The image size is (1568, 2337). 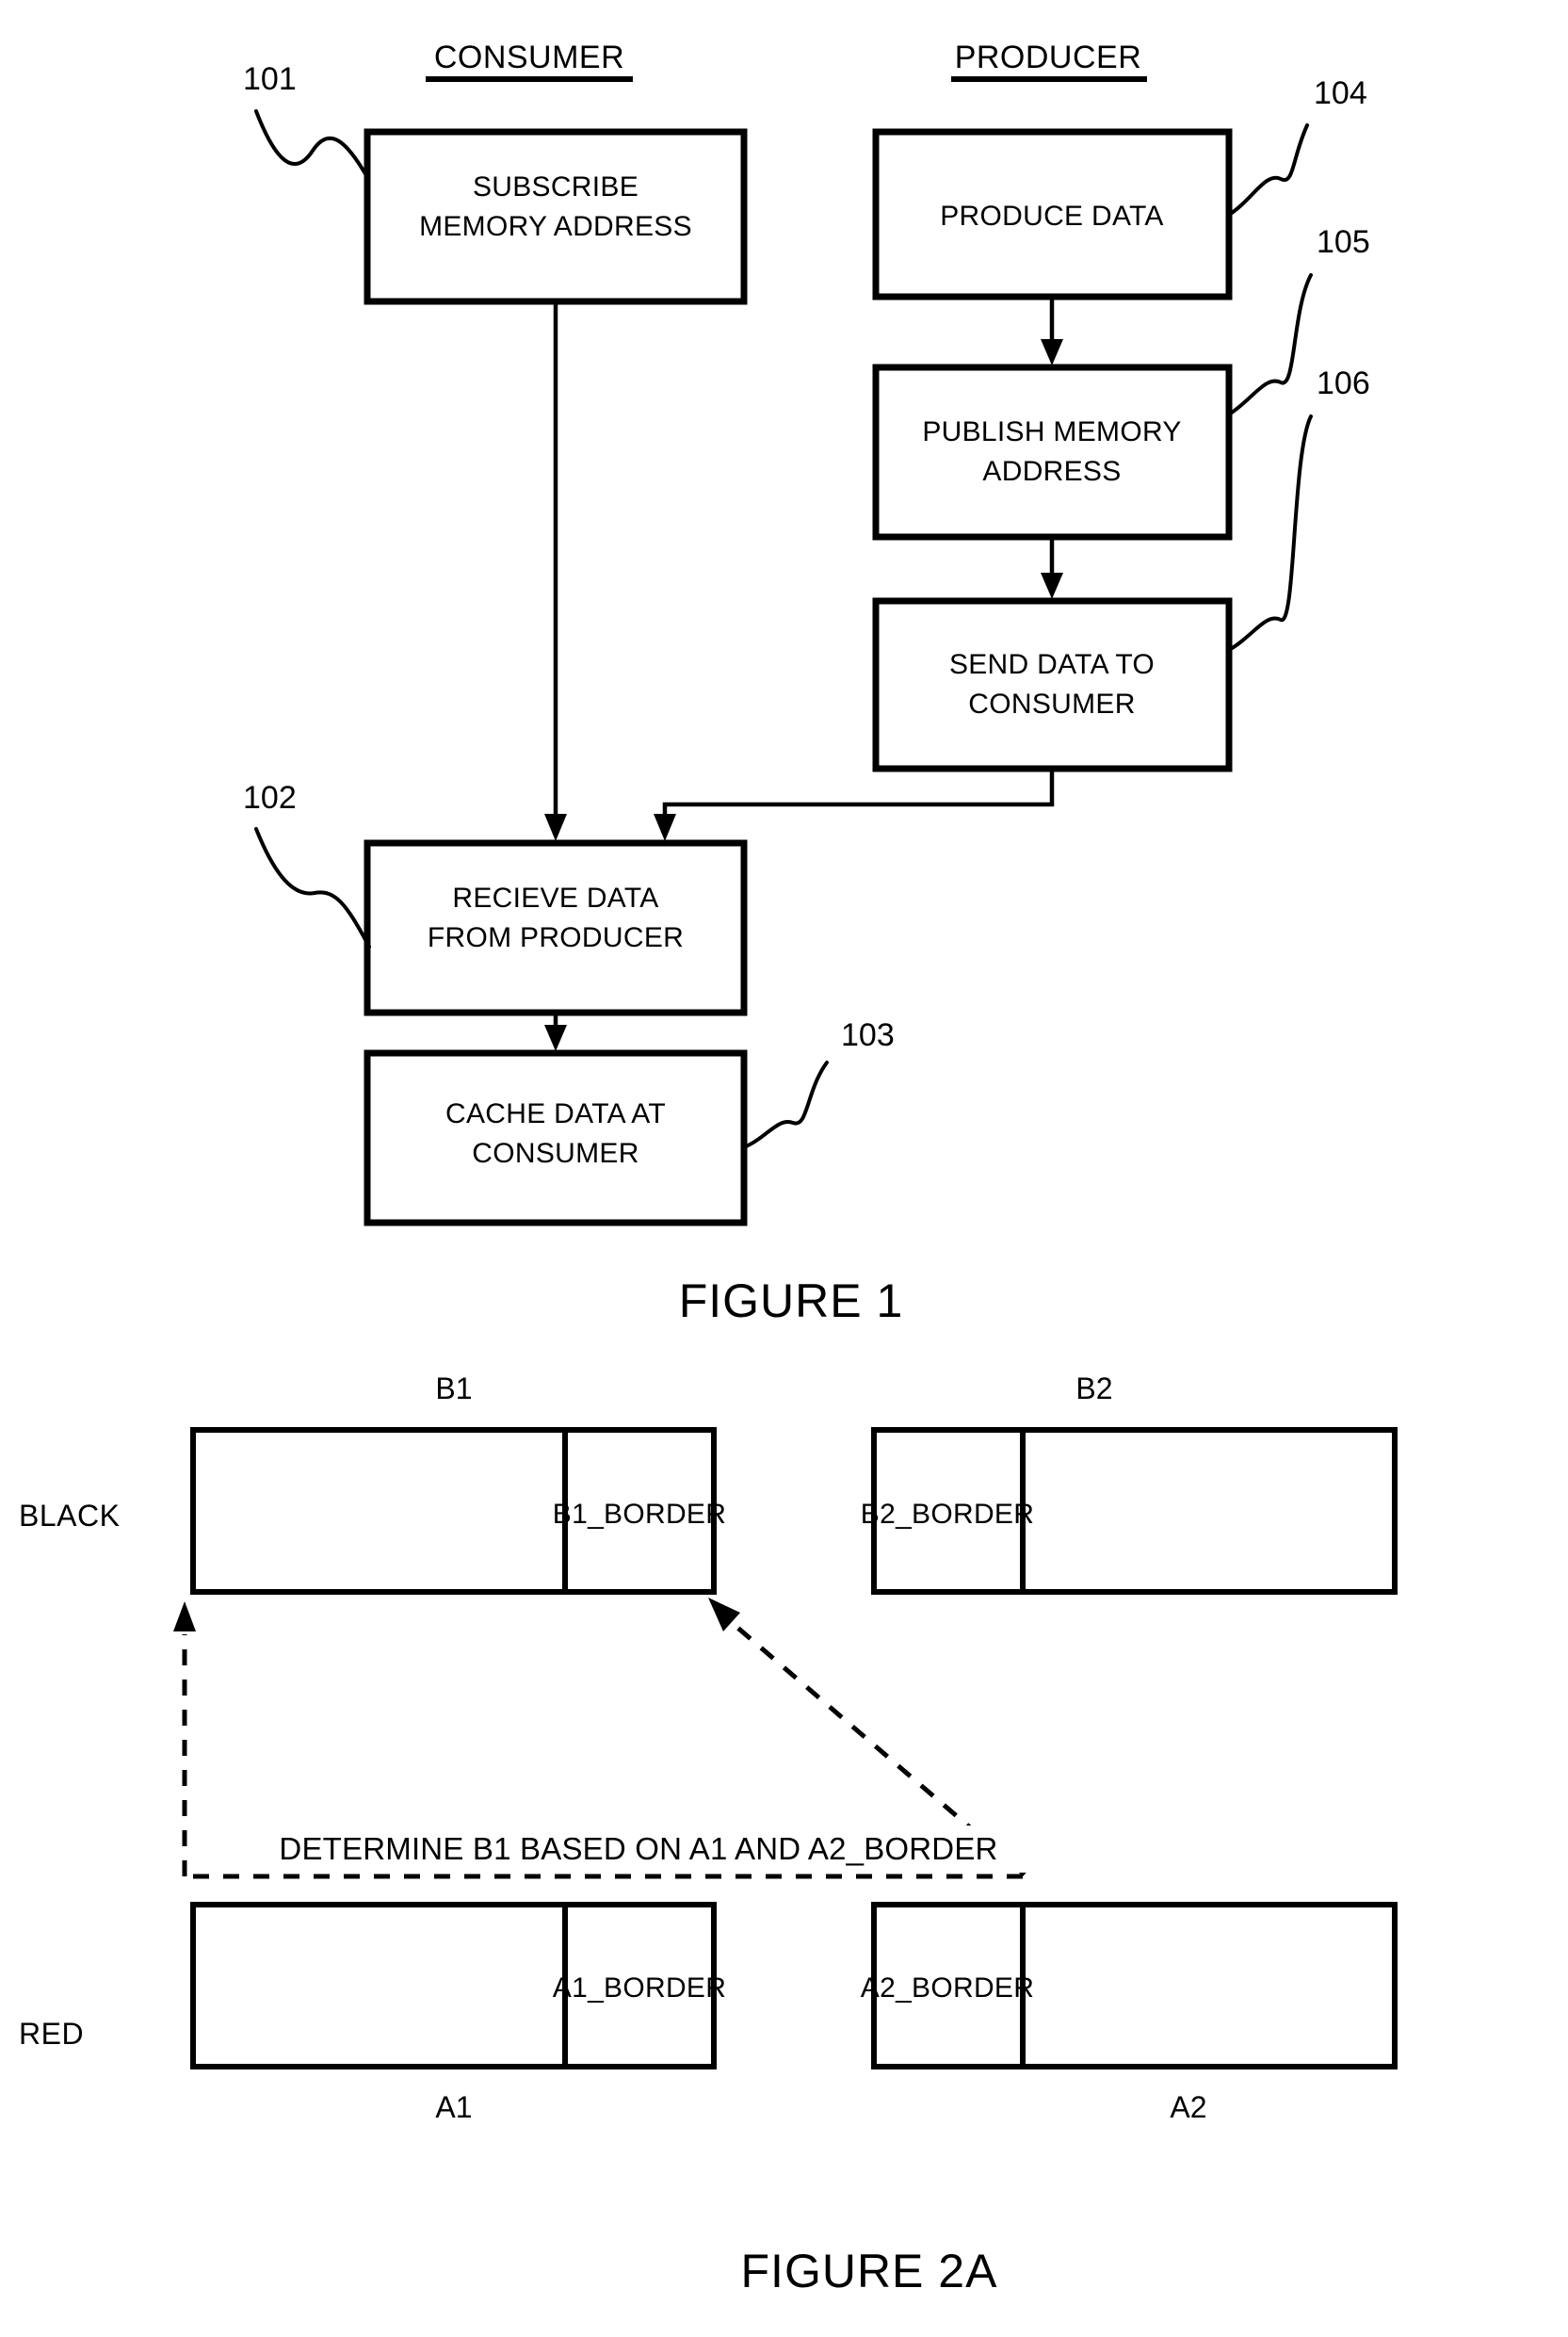 I want to click on subscribe-box-line-2: MEMORY ADDRESS, so click(x=555, y=226).